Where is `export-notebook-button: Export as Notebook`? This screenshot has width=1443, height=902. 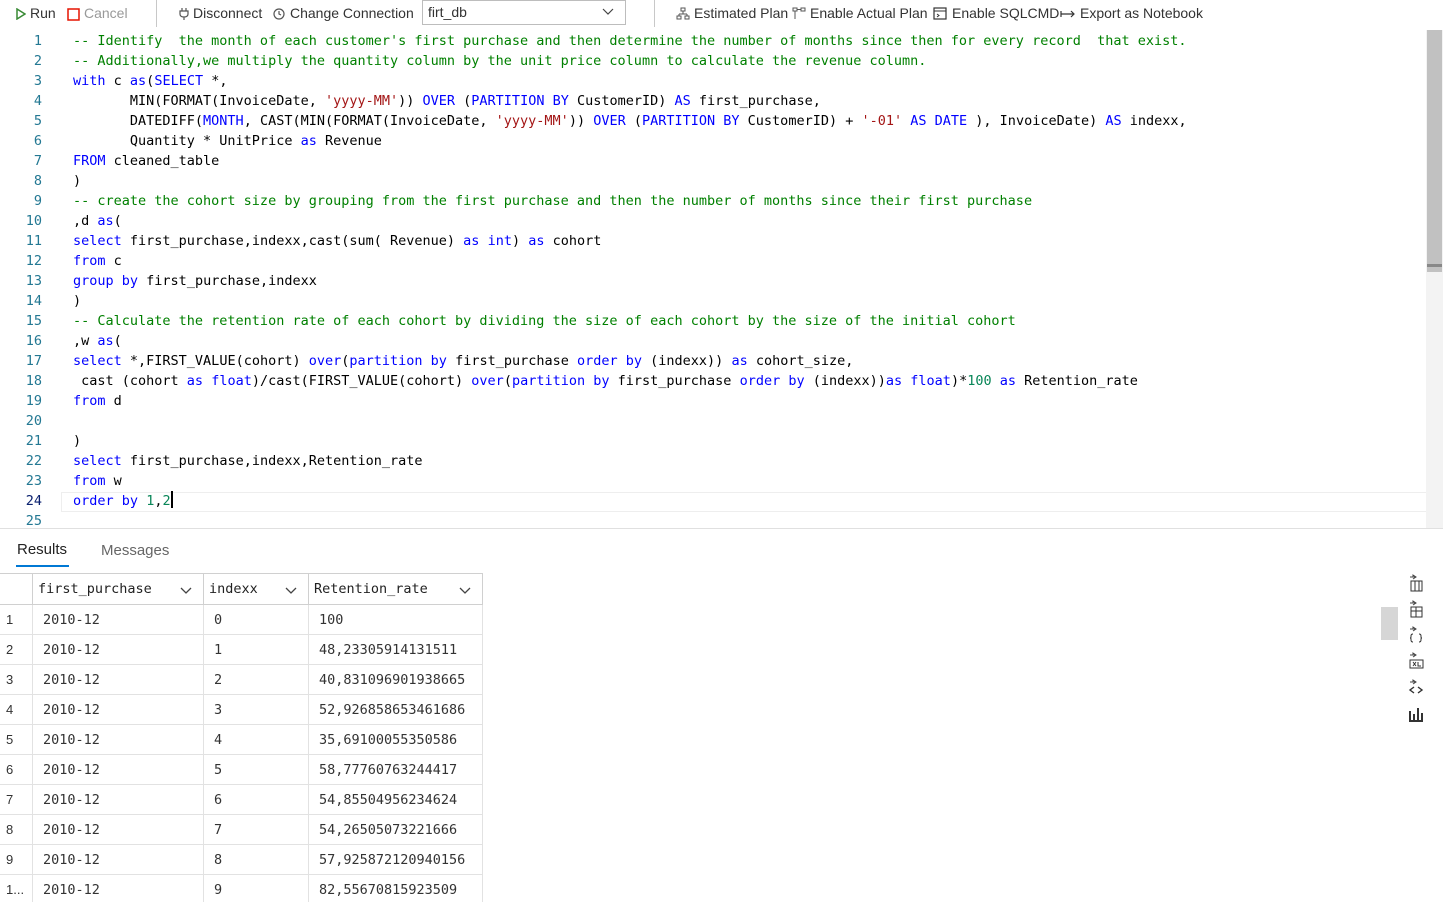 export-notebook-button: Export as Notebook is located at coordinates (1131, 13).